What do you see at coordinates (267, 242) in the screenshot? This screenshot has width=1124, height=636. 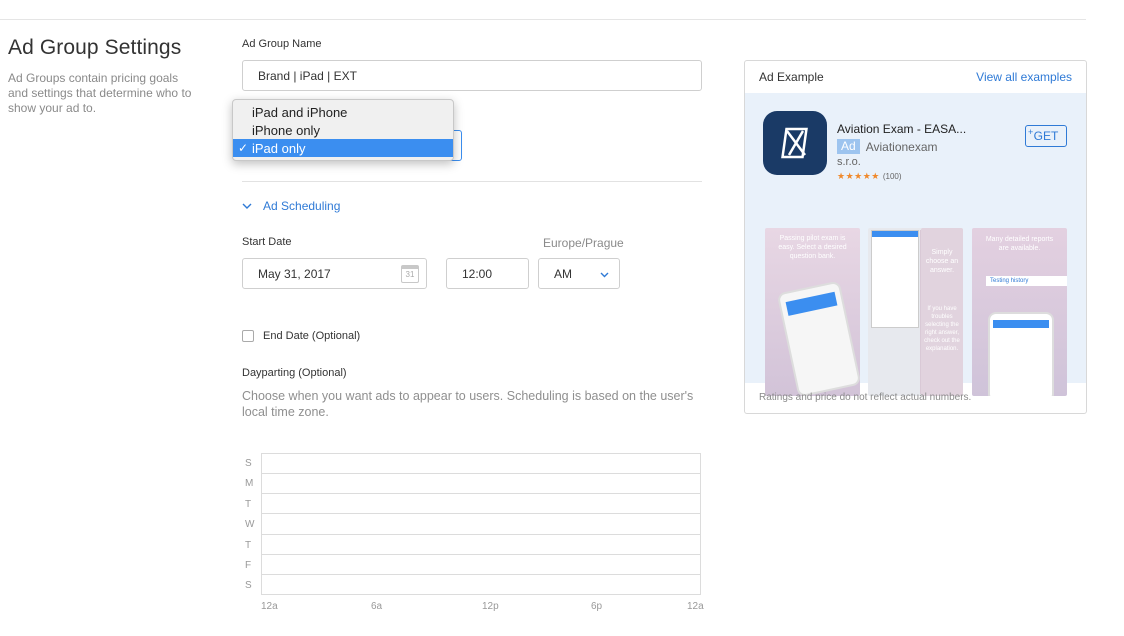 I see `start-date-label: Start Date` at bounding box center [267, 242].